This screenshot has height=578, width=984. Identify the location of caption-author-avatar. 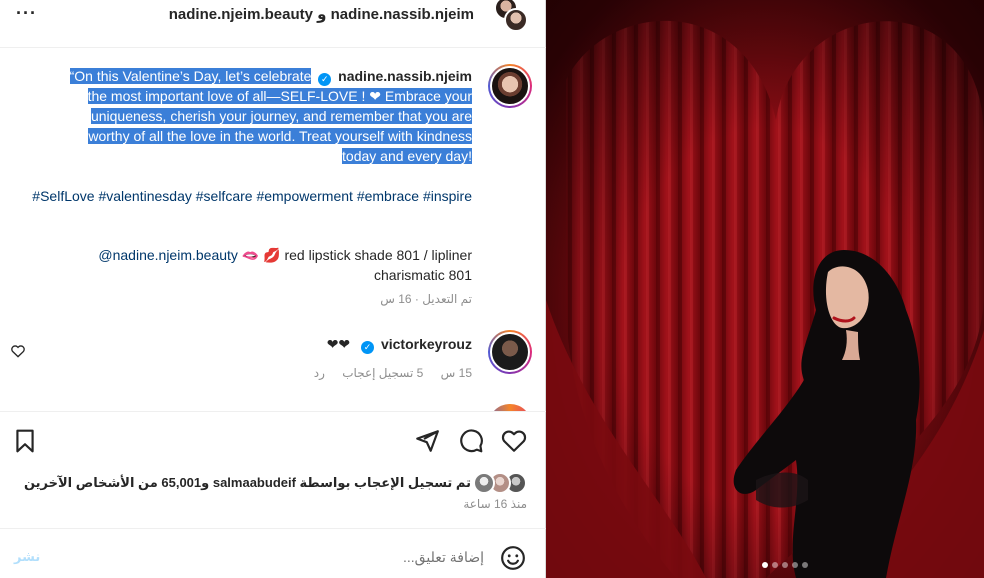
(510, 86).